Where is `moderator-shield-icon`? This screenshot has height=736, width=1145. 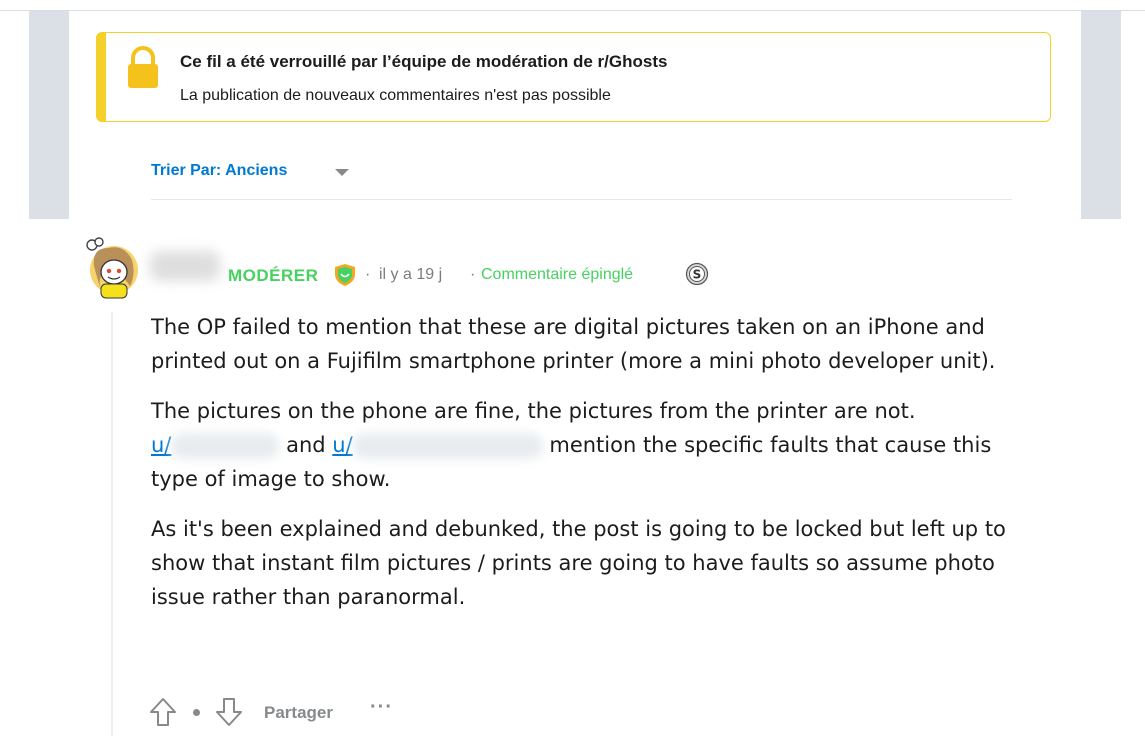 moderator-shield-icon is located at coordinates (345, 275).